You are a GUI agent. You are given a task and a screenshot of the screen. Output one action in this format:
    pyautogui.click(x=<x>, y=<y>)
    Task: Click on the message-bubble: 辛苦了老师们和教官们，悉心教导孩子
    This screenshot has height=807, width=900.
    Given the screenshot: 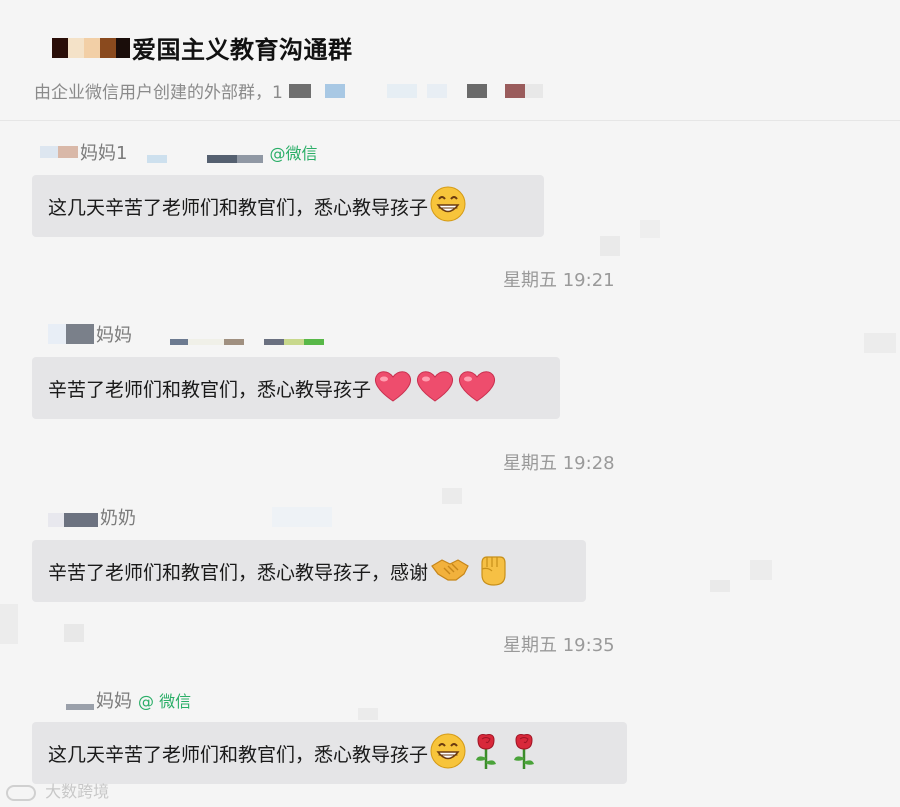 What is the action you would take?
    pyautogui.click(x=296, y=388)
    